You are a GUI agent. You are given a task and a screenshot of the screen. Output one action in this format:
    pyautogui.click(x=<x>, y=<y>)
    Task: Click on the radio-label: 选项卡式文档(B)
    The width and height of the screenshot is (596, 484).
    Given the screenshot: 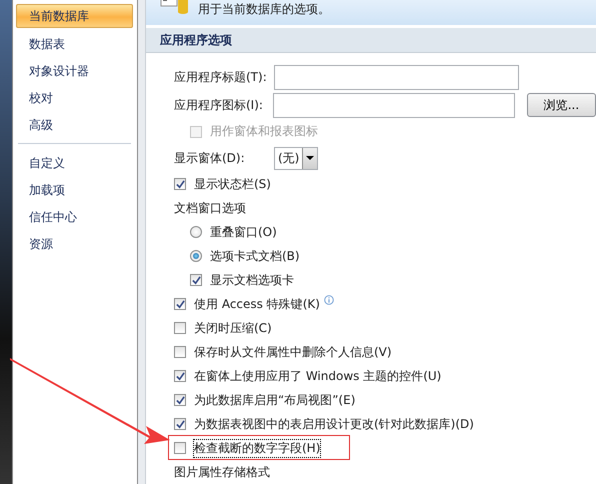 What is the action you would take?
    pyautogui.click(x=255, y=256)
    